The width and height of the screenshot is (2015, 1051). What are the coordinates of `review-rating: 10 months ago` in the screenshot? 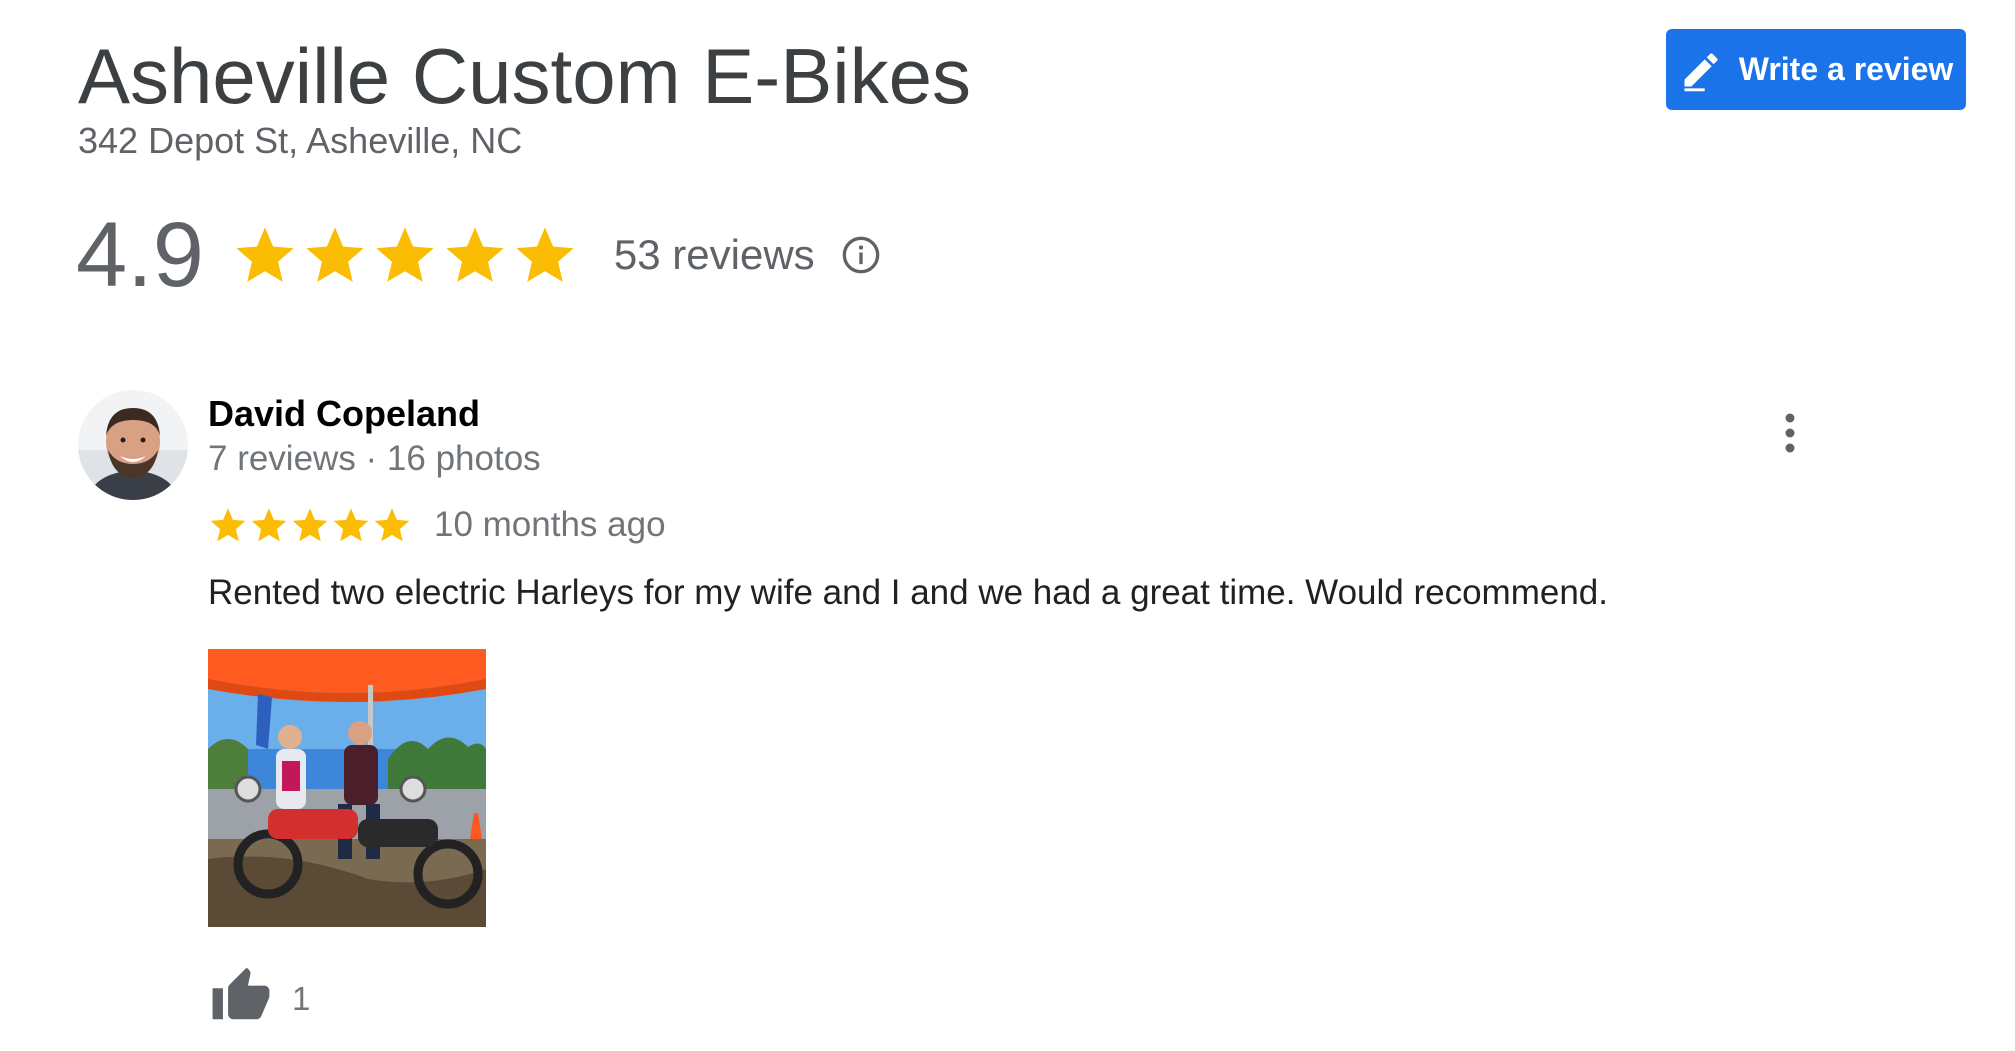 It's located at (437, 525).